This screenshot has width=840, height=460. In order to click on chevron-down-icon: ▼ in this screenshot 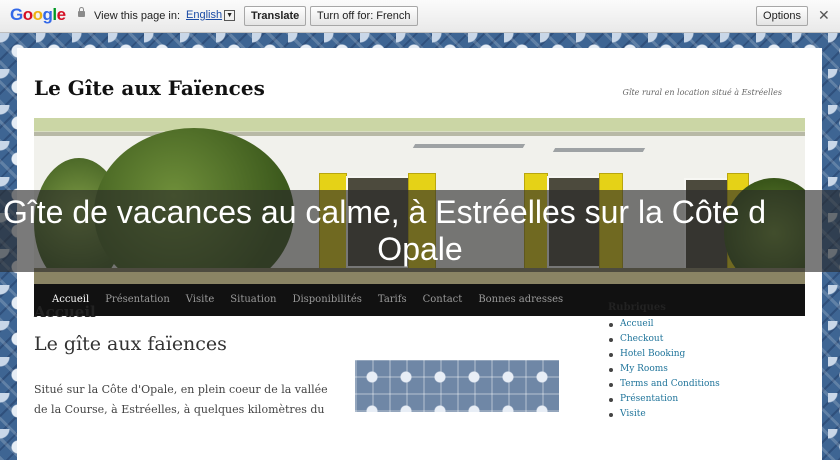, I will do `click(230, 15)`.